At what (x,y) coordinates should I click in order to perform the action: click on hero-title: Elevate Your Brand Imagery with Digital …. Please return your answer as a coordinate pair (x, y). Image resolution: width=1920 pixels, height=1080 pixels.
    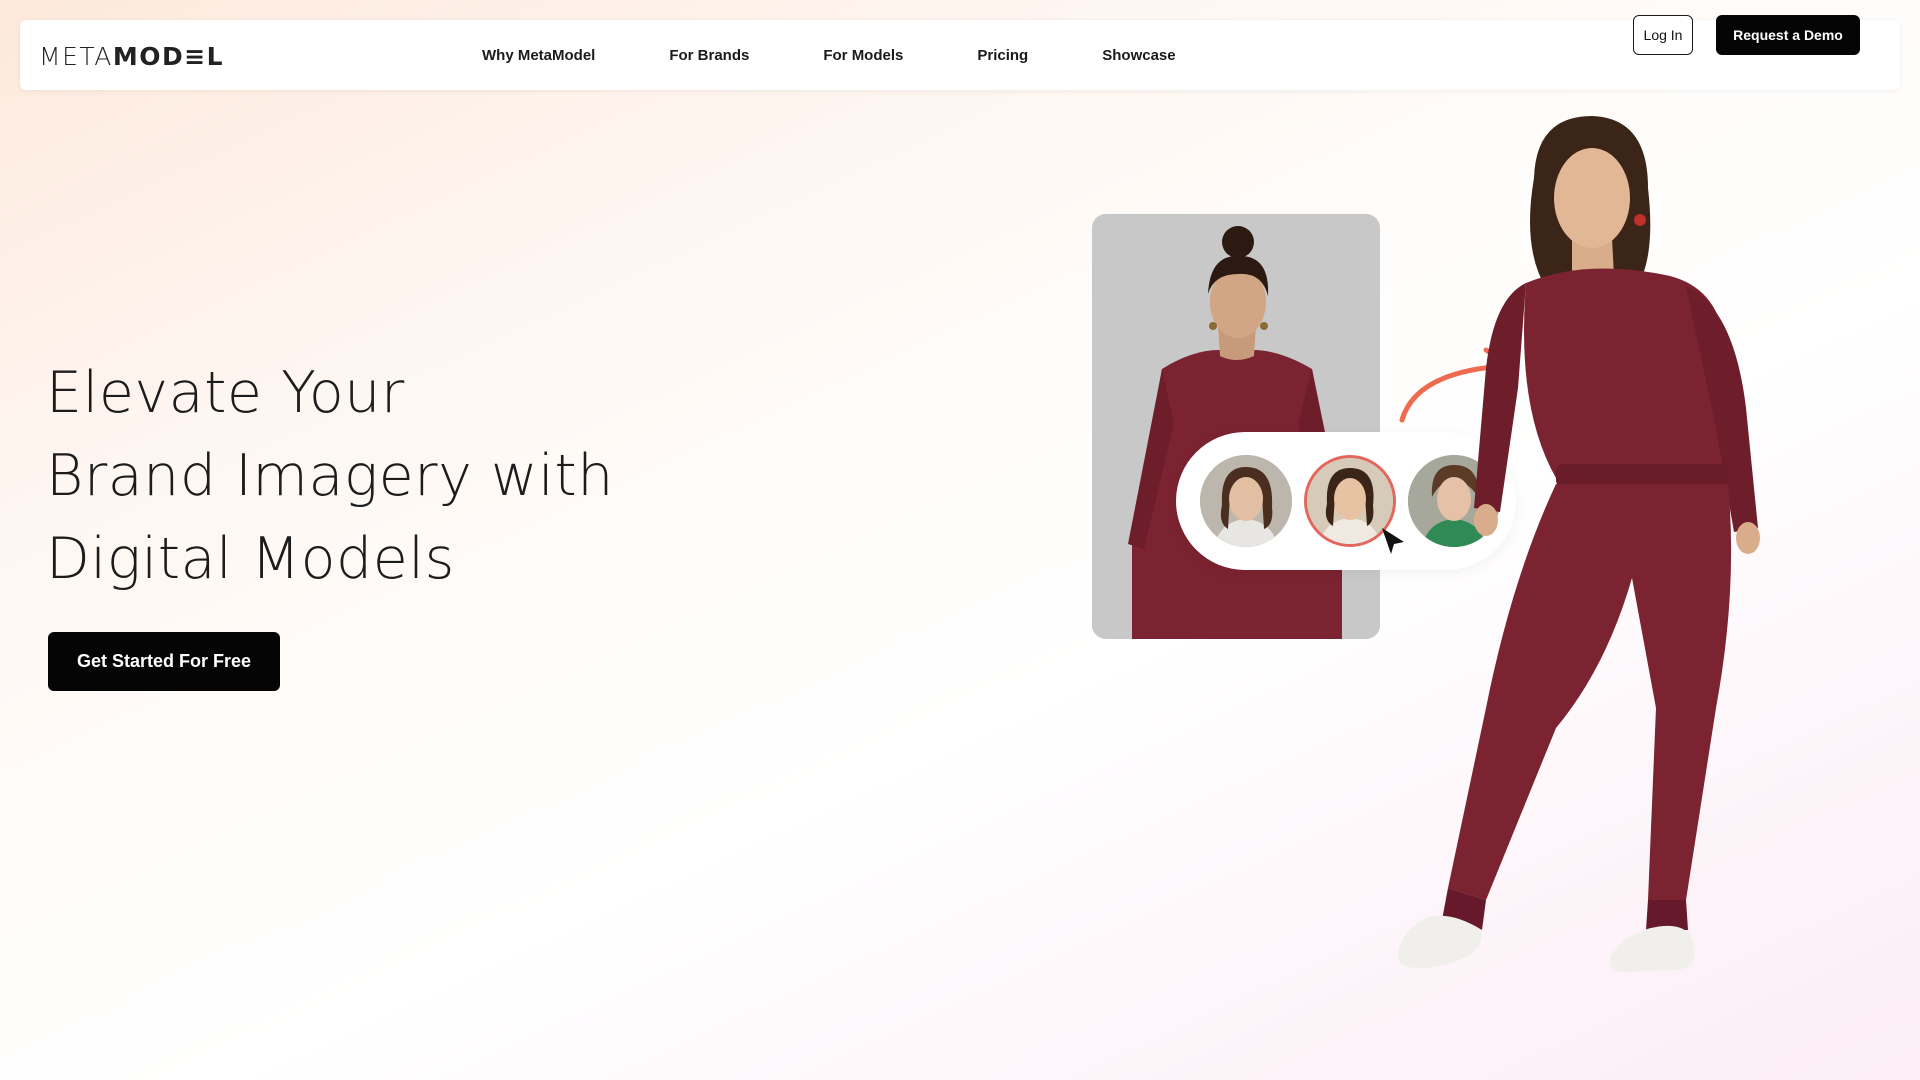
    Looking at the image, I should click on (396, 476).